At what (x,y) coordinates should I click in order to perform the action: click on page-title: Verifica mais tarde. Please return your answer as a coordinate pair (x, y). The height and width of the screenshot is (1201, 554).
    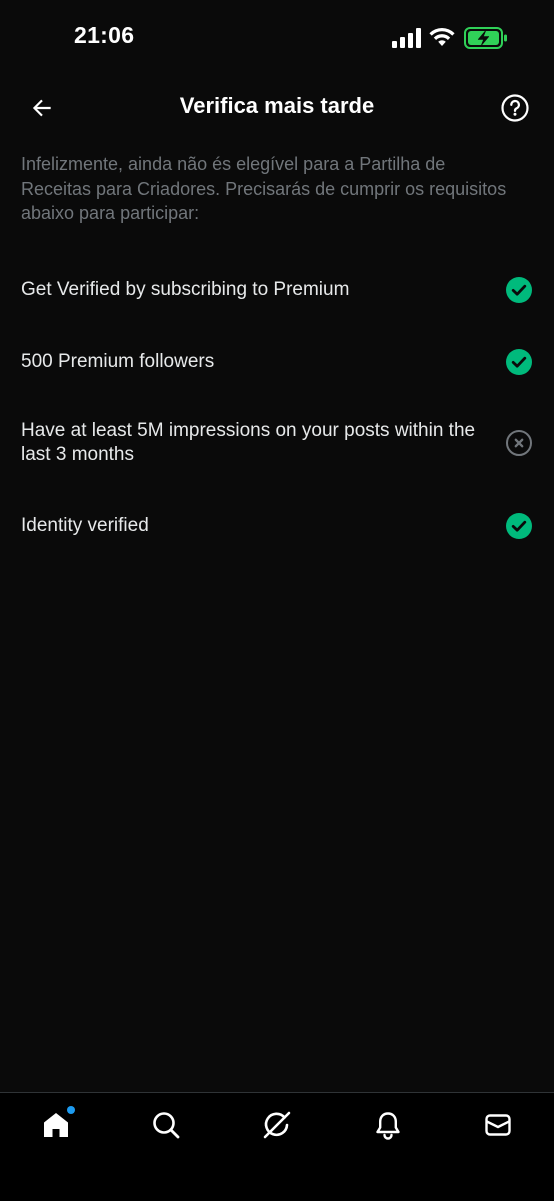
    Looking at the image, I should click on (277, 105).